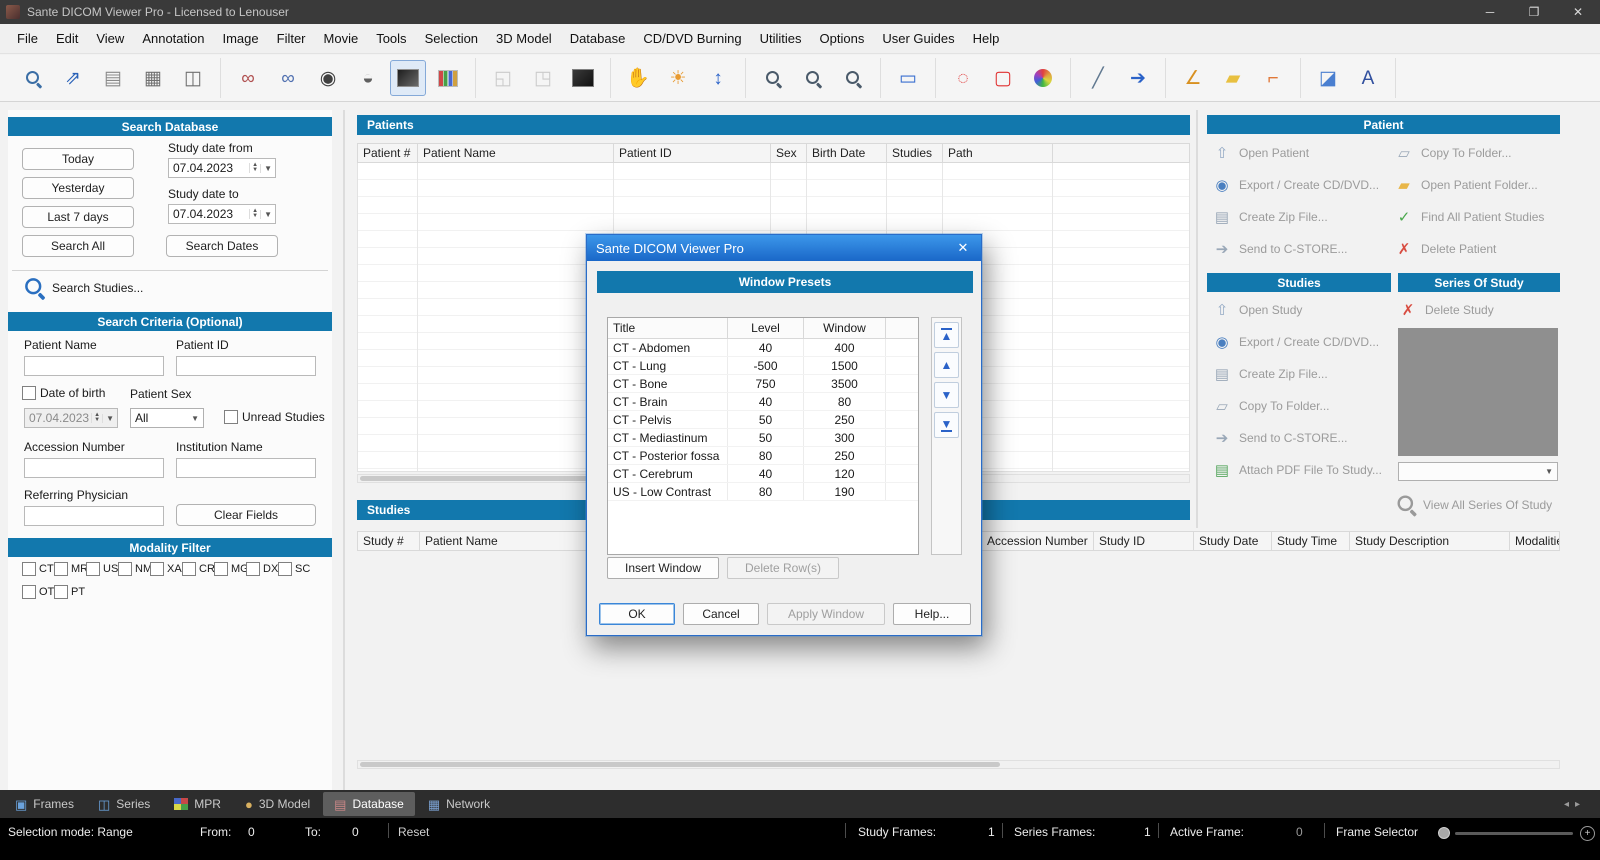 The image size is (1600, 860). What do you see at coordinates (33, 78) in the screenshot?
I see `search-database-icon` at bounding box center [33, 78].